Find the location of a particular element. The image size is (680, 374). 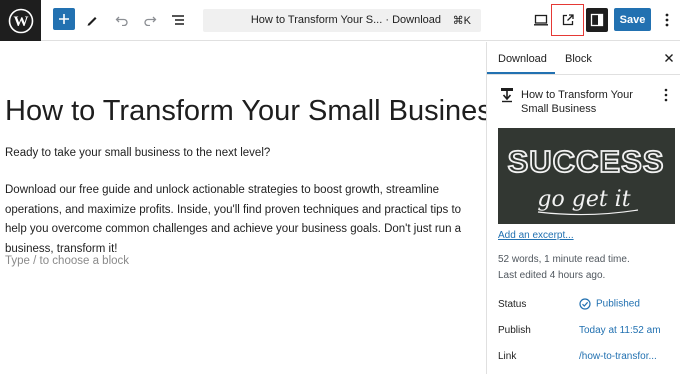

active-tab-indicator is located at coordinates (521, 73).